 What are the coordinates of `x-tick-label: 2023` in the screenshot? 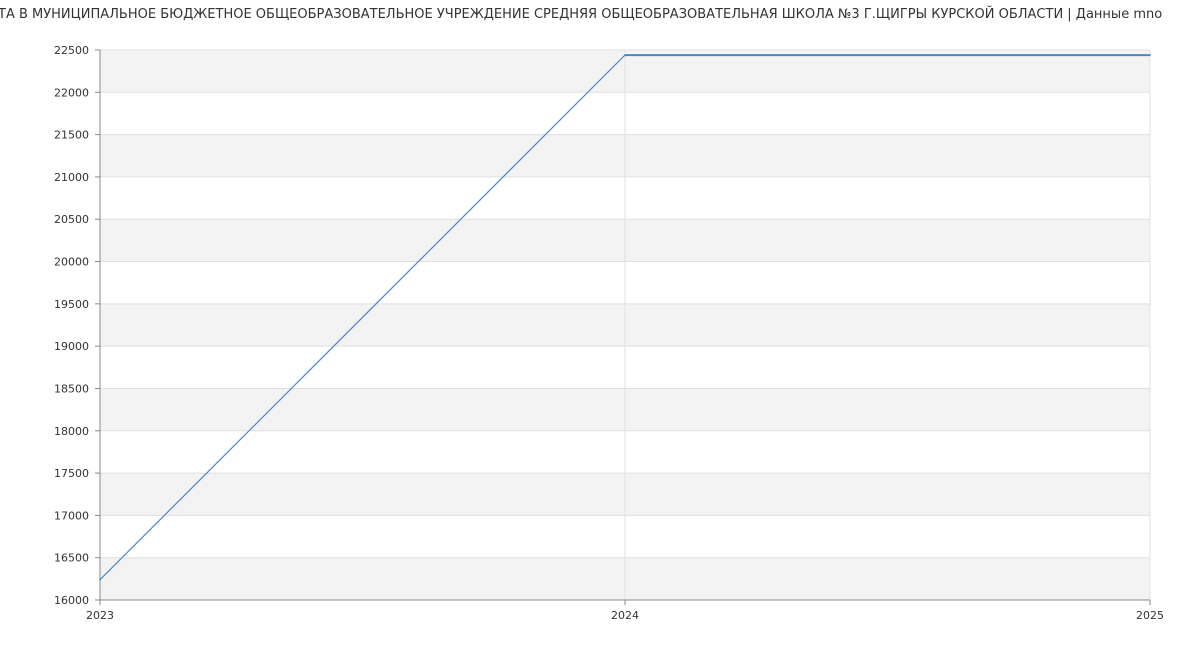 It's located at (100, 615).